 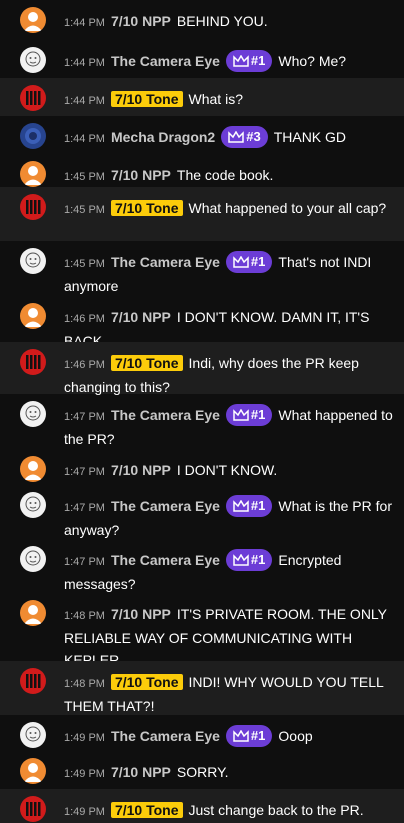 I want to click on chat-message: 1:49 PM 7/10 NPP SORRY., so click(x=202, y=770).